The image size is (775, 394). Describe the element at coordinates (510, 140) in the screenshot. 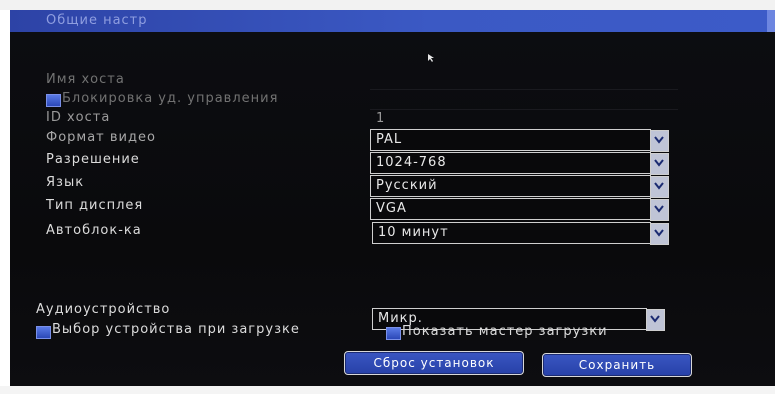

I see `video-format-select: PAL` at that location.